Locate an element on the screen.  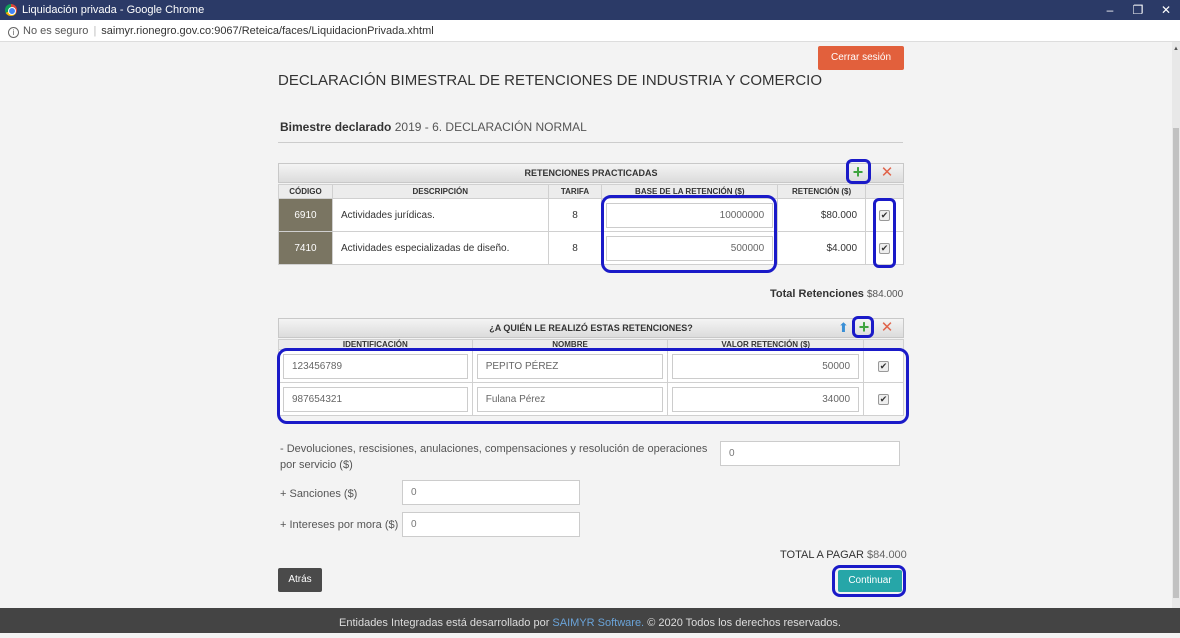
agentes-panel-title: ¿A QUIÉN LE REALIZÓ ESTAS RETENCIONES? is located at coordinates (591, 328).